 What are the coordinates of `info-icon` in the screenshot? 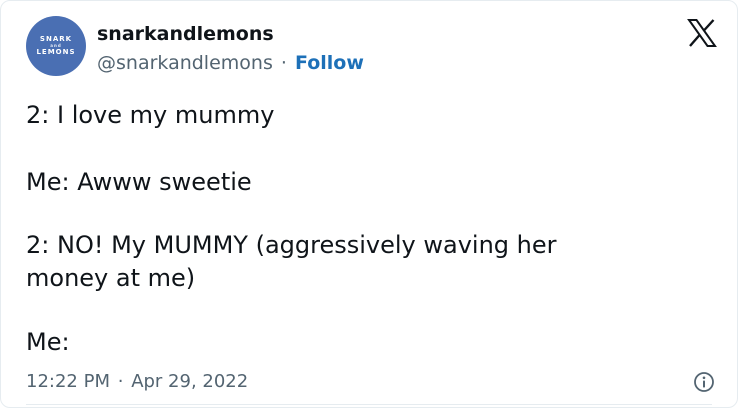 It's located at (704, 382).